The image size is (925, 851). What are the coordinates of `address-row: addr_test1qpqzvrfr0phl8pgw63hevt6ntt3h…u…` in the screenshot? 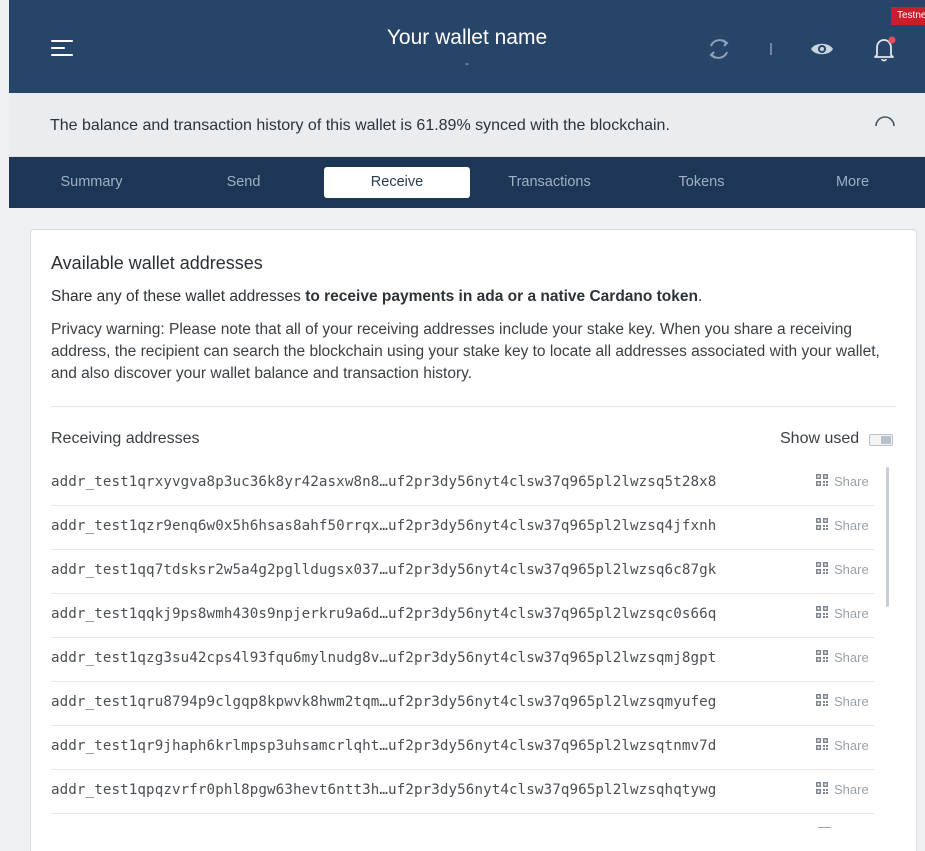 It's located at (462, 792).